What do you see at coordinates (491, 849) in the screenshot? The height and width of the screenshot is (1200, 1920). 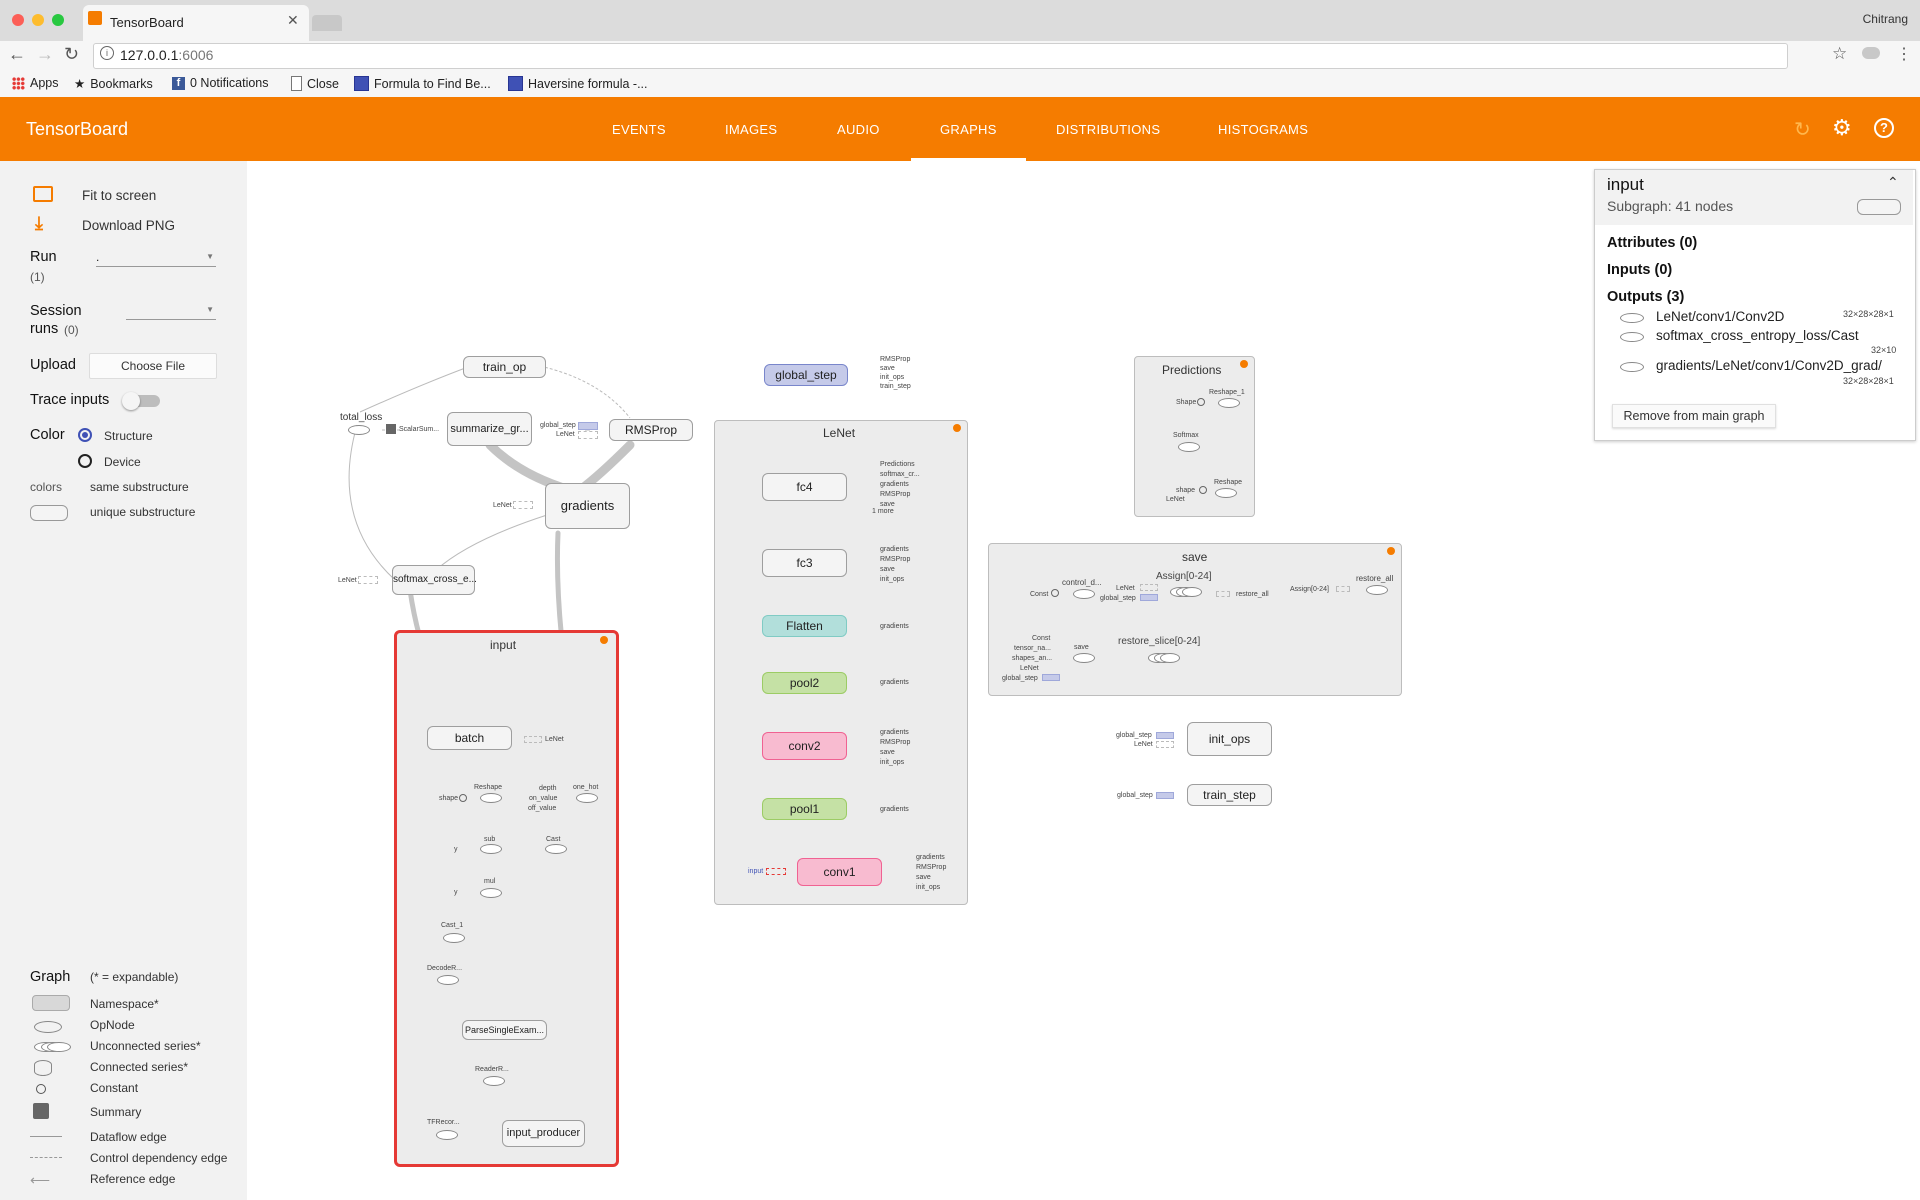 I see `sub-op-node` at bounding box center [491, 849].